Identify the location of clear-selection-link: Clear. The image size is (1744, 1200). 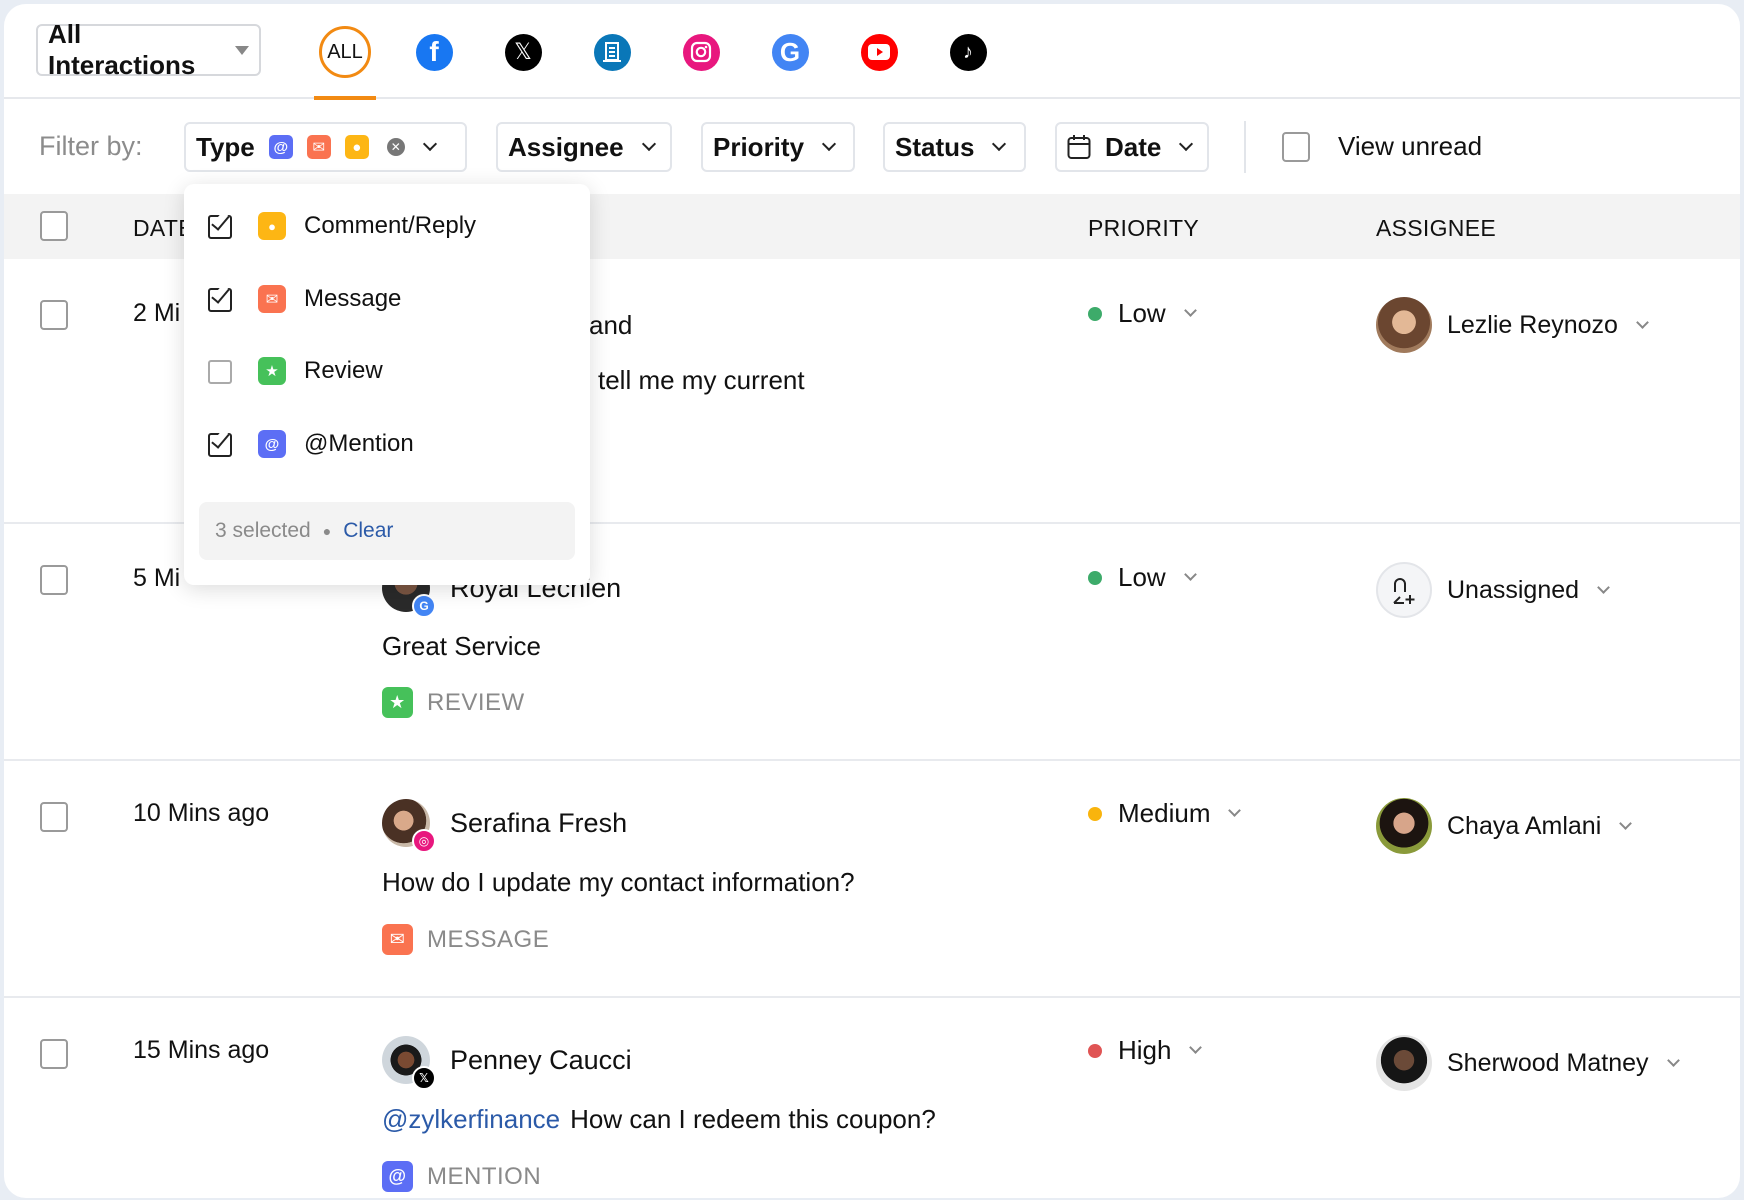
(368, 531).